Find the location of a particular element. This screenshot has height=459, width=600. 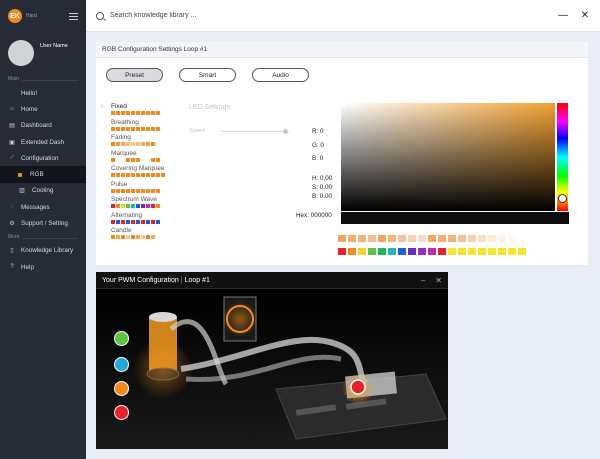

sidebar-item-help: ? Help is located at coordinates (43, 267).